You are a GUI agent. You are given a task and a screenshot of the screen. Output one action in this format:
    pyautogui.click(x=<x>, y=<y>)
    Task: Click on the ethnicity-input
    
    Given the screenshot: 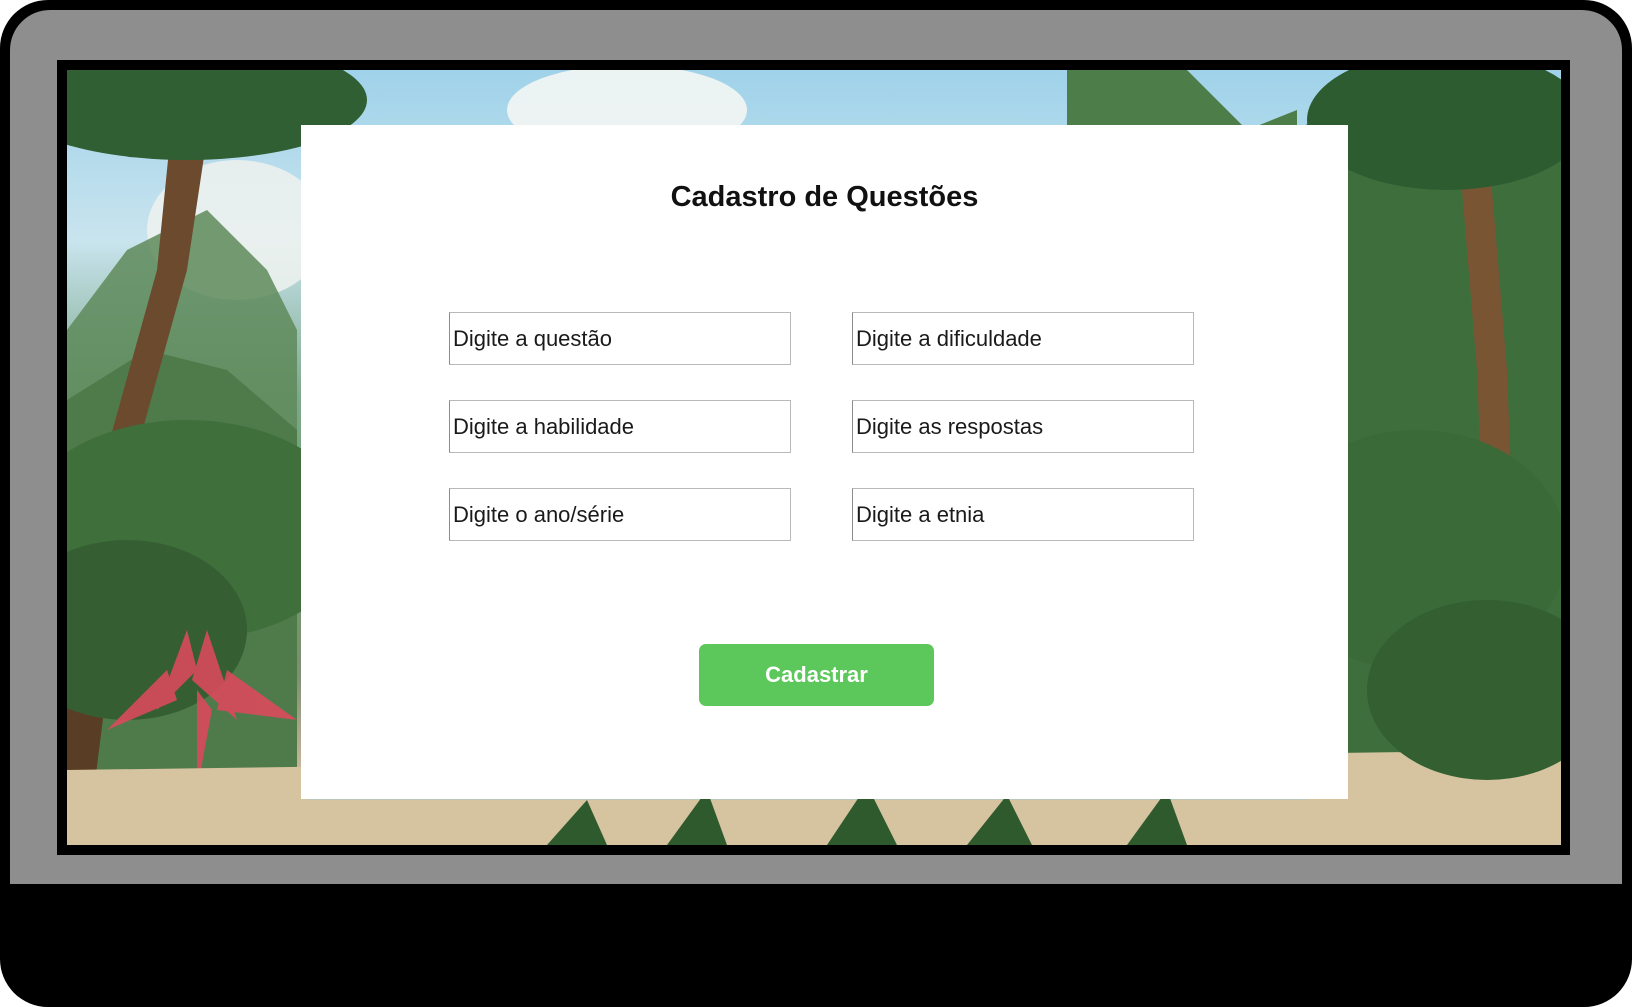 What is the action you would take?
    pyautogui.click(x=1023, y=514)
    